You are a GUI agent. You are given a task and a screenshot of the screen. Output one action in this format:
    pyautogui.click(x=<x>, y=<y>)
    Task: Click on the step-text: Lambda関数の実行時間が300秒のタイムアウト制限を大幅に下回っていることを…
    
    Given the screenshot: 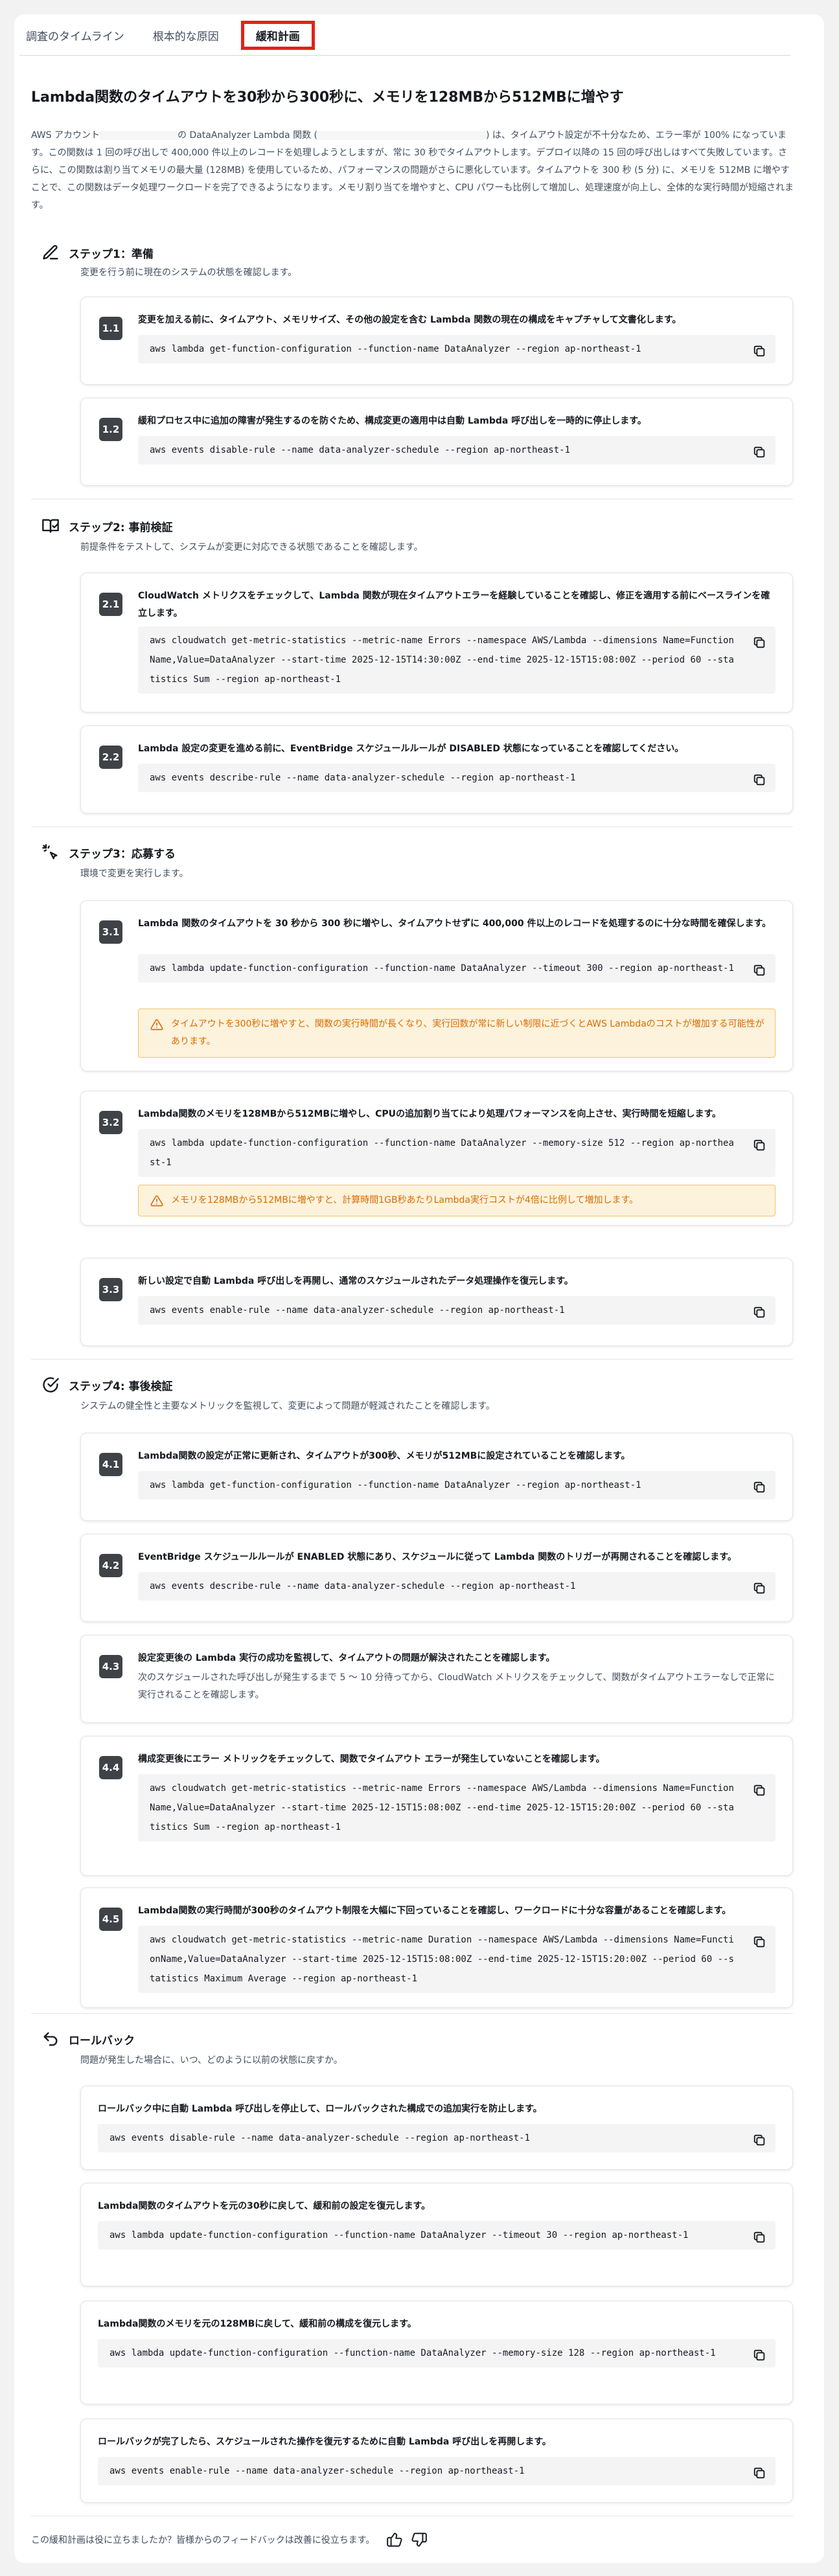 What is the action you would take?
    pyautogui.click(x=434, y=1911)
    